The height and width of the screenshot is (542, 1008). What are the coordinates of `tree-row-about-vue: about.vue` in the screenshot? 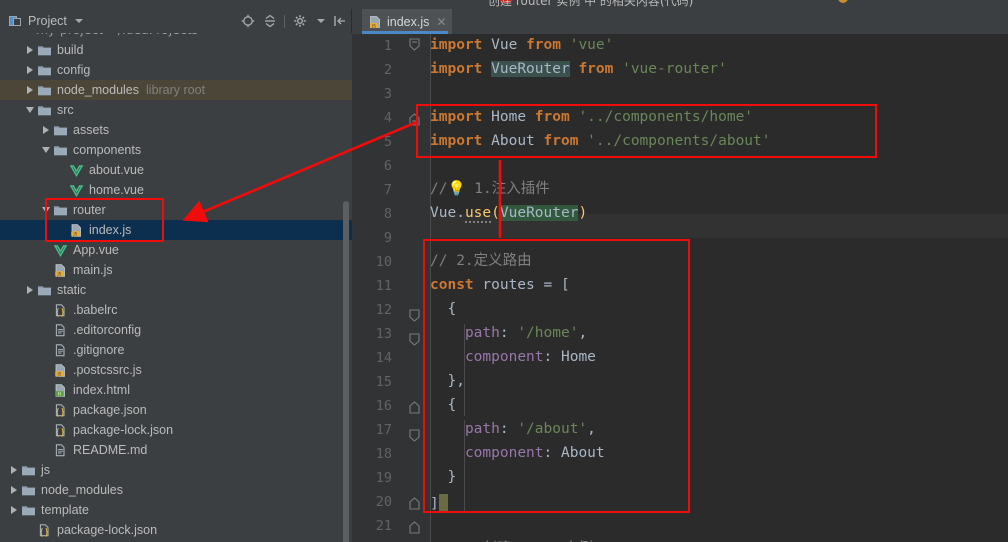 It's located at (176, 170).